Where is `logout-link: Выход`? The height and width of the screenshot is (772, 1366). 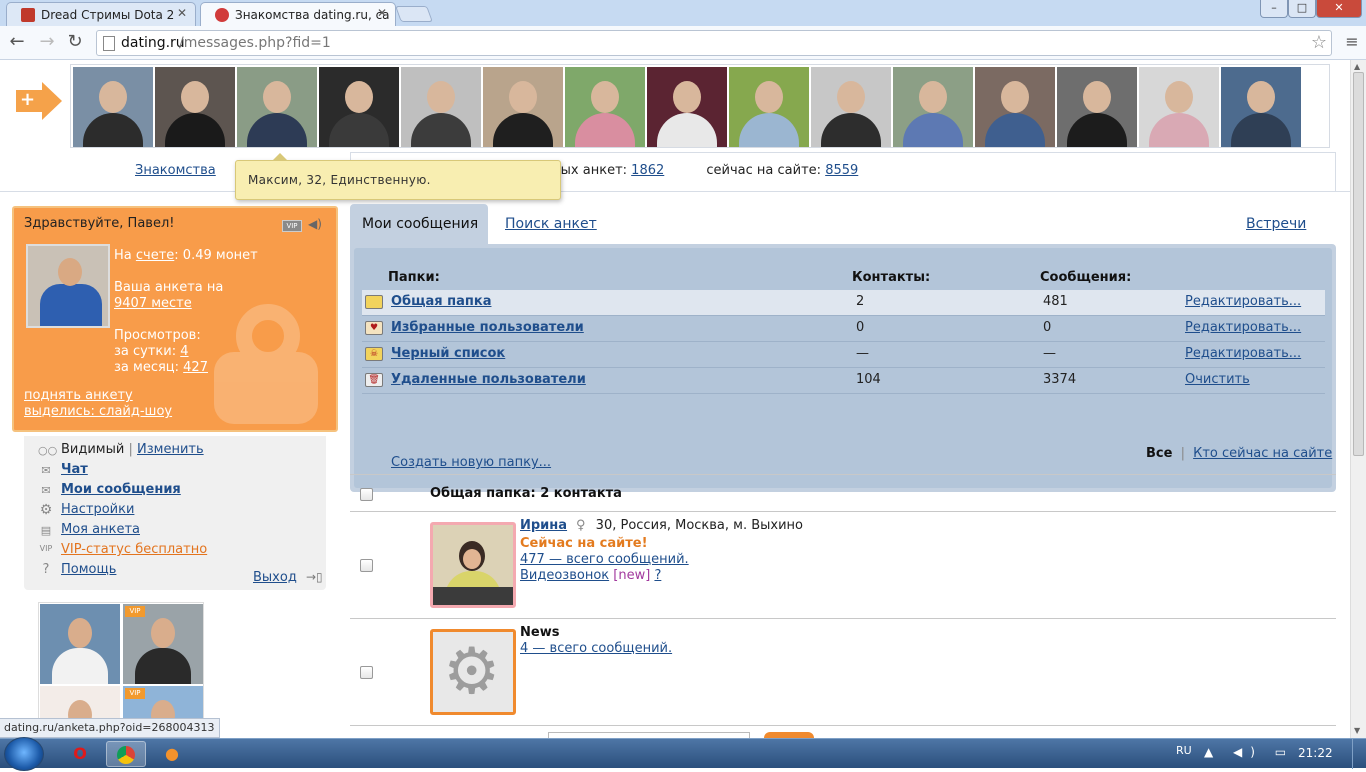
logout-link: Выход is located at coordinates (275, 577).